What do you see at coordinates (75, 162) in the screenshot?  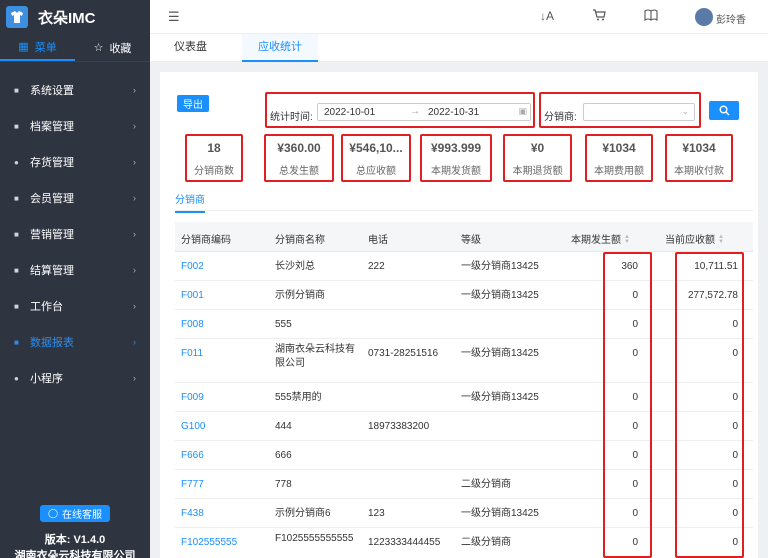 I see `sidebar-item-inventory: ● 存货管理 ›` at bounding box center [75, 162].